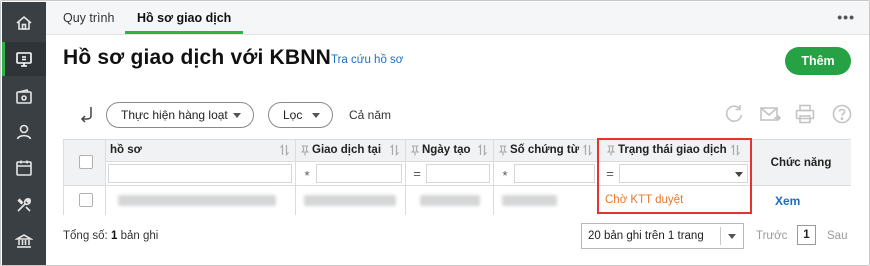 The image size is (870, 266). I want to click on column-header-label: Số chứng từ, so click(545, 150).